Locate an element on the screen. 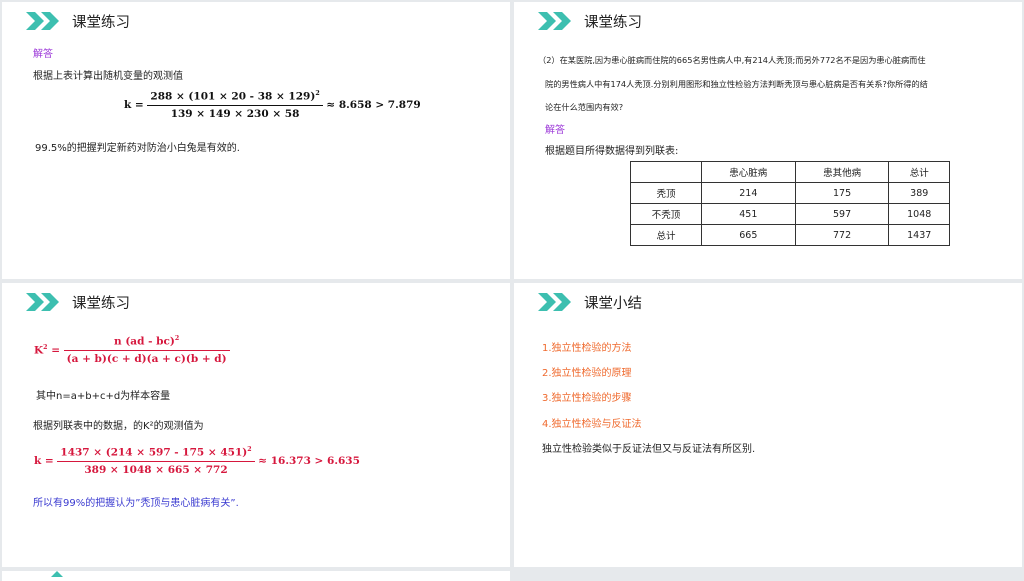 This screenshot has height=581, width=1024. formula-result: ≈ 16.373 > 6.635 is located at coordinates (309, 460).